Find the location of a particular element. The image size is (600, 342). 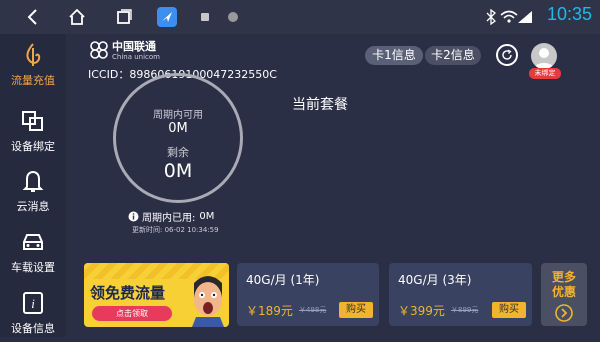

sidebar-item-label: 设备绑定 is located at coordinates (33, 146).